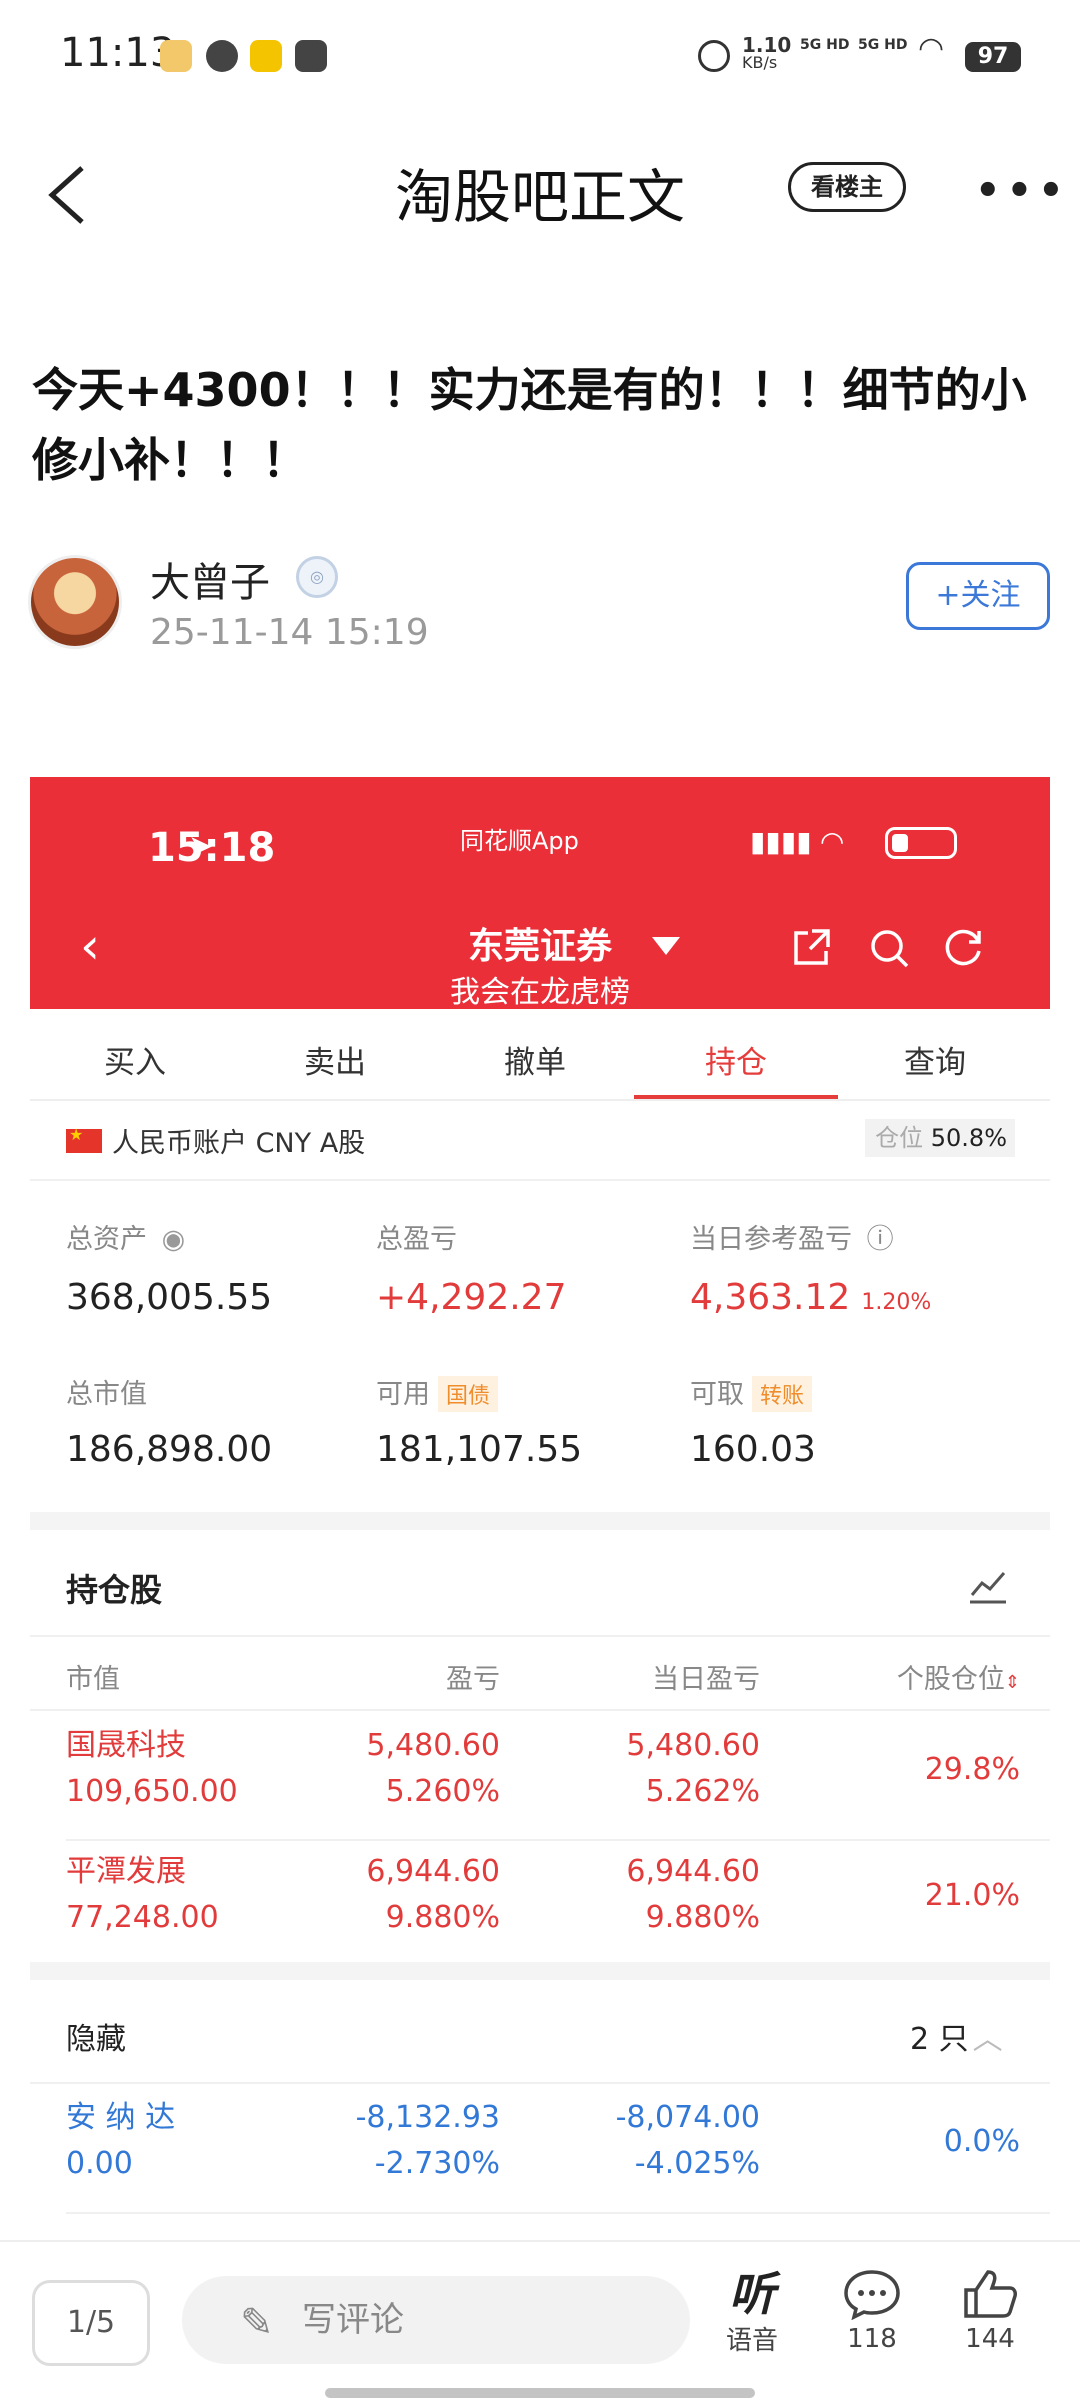 The width and height of the screenshot is (1080, 2400). I want to click on active-tab-indicator, so click(736, 1097).